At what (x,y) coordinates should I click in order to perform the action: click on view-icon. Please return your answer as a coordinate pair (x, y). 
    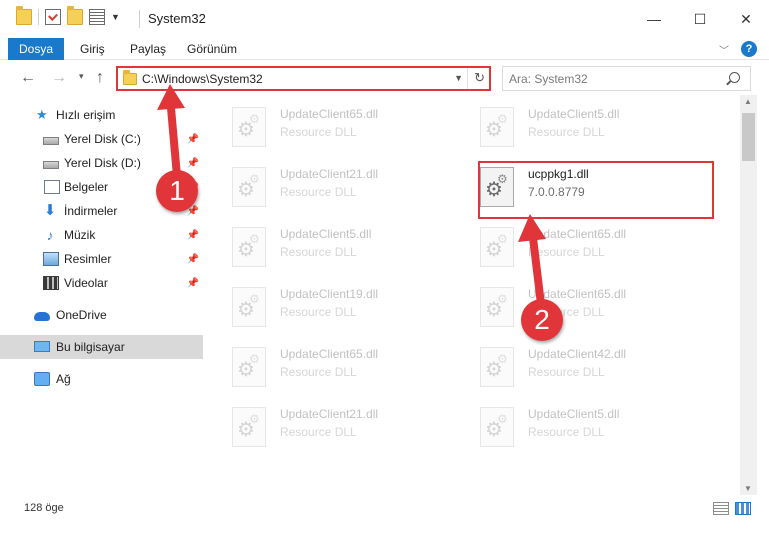
    Looking at the image, I should click on (97, 17).